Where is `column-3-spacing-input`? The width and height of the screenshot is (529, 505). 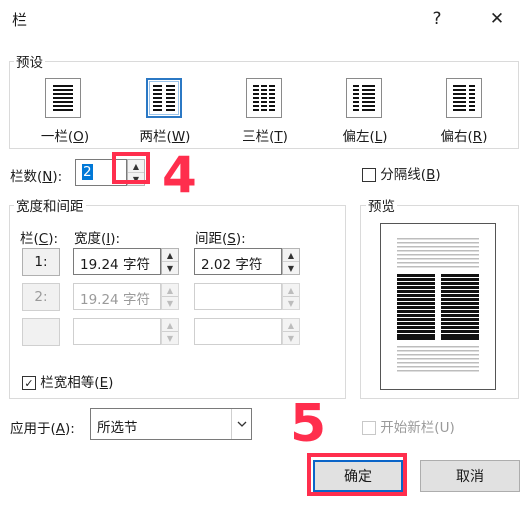 column-3-spacing-input is located at coordinates (238, 331).